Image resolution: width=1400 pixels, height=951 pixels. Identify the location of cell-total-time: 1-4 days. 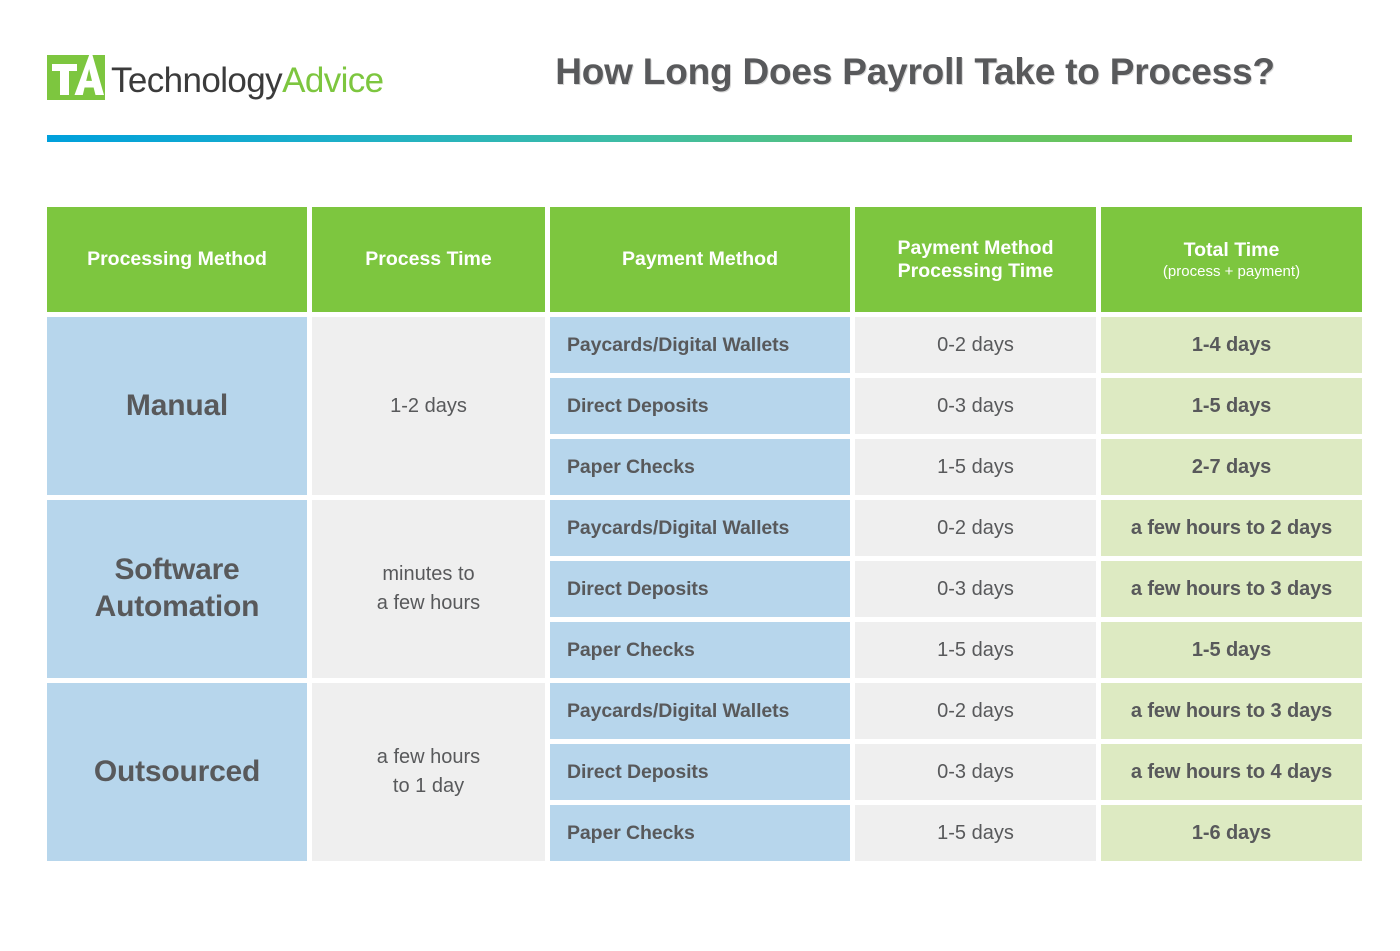
(1231, 345).